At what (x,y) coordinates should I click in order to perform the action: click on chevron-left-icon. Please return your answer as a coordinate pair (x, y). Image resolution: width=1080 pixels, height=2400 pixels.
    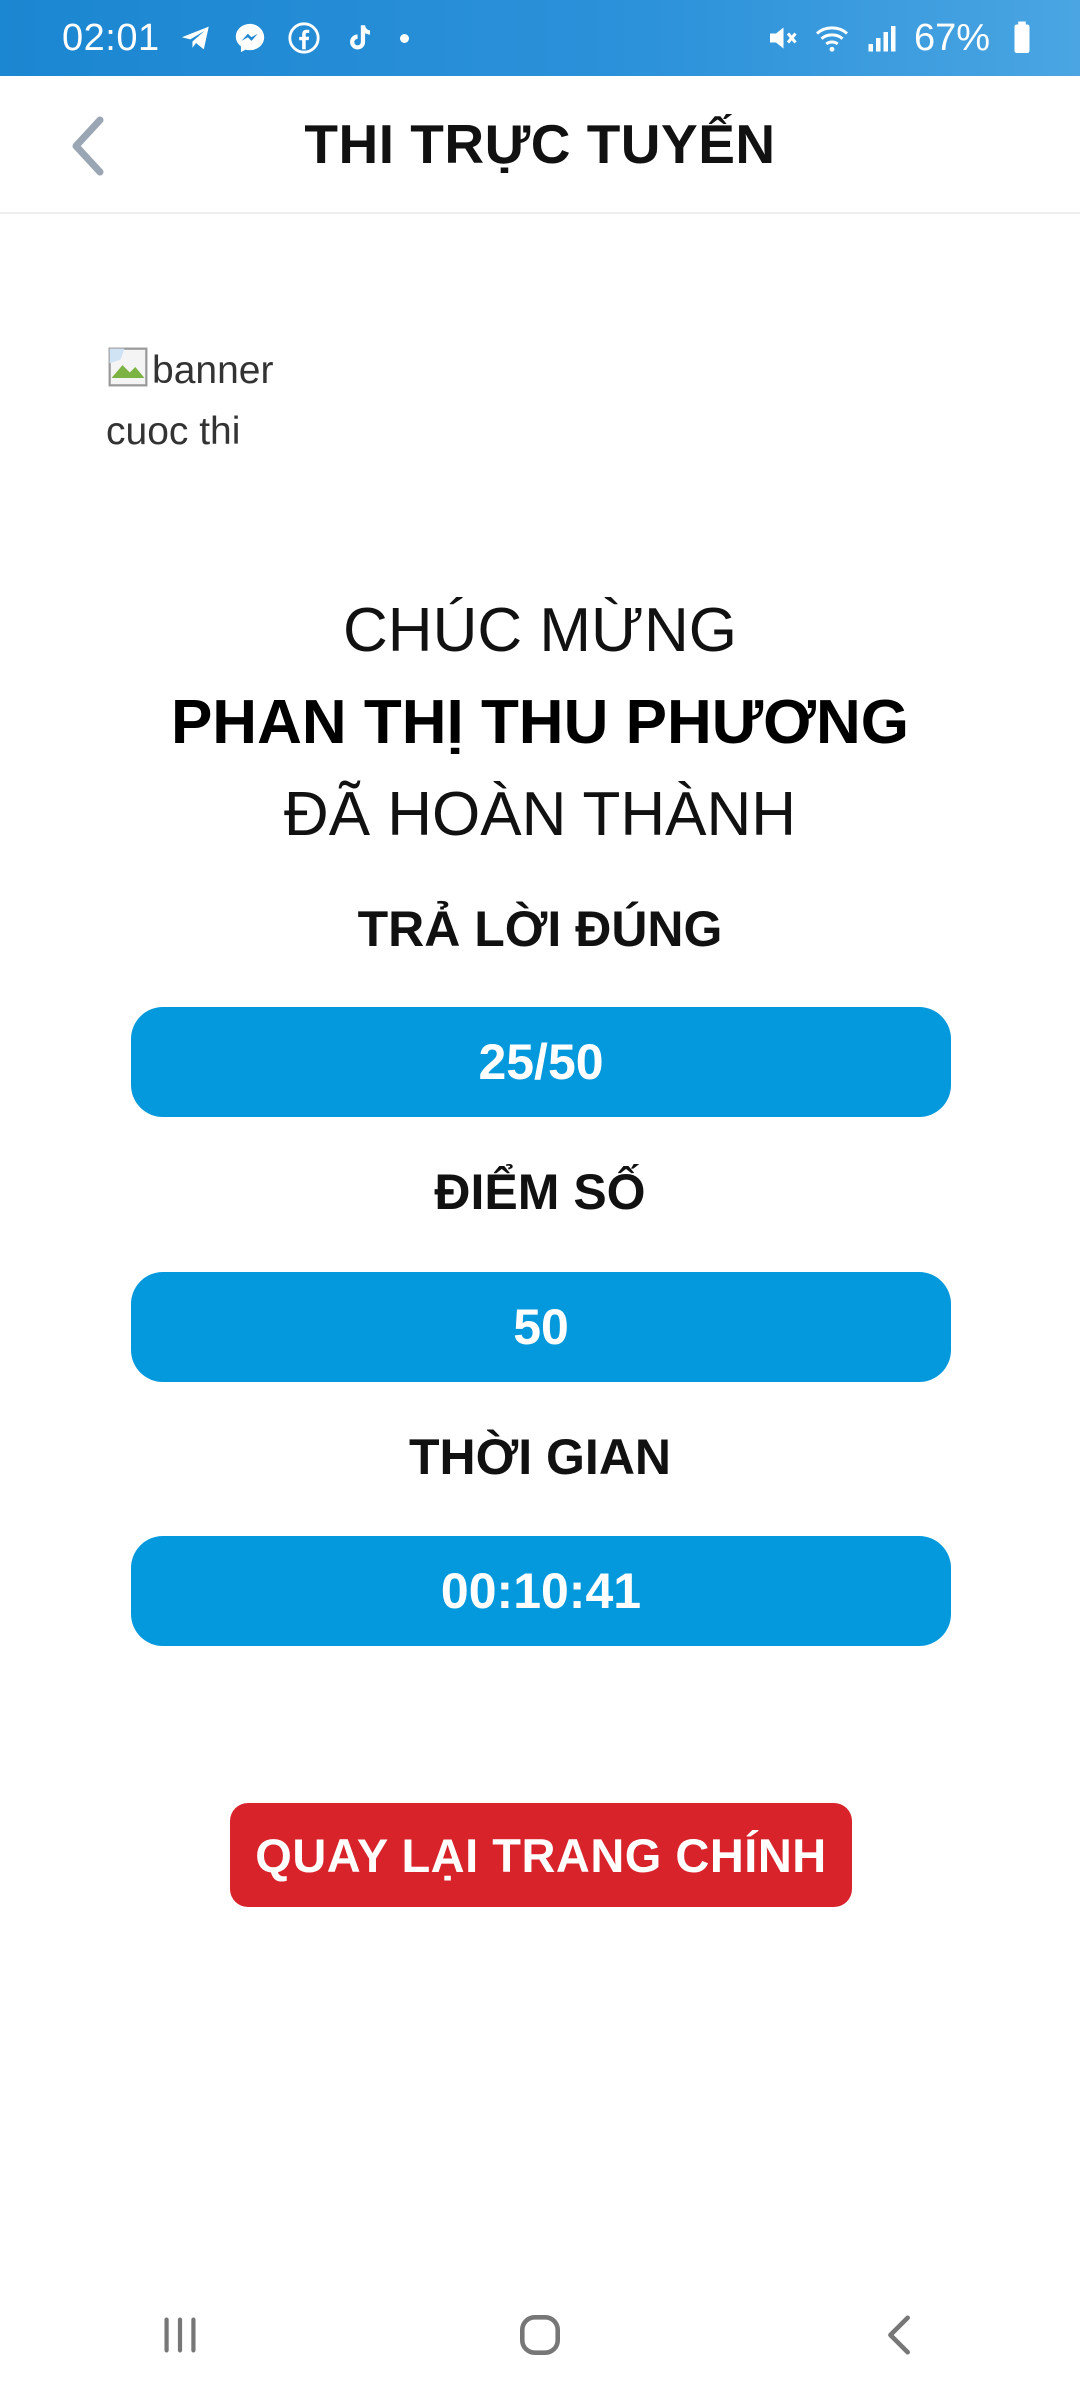
    Looking at the image, I should click on (88, 146).